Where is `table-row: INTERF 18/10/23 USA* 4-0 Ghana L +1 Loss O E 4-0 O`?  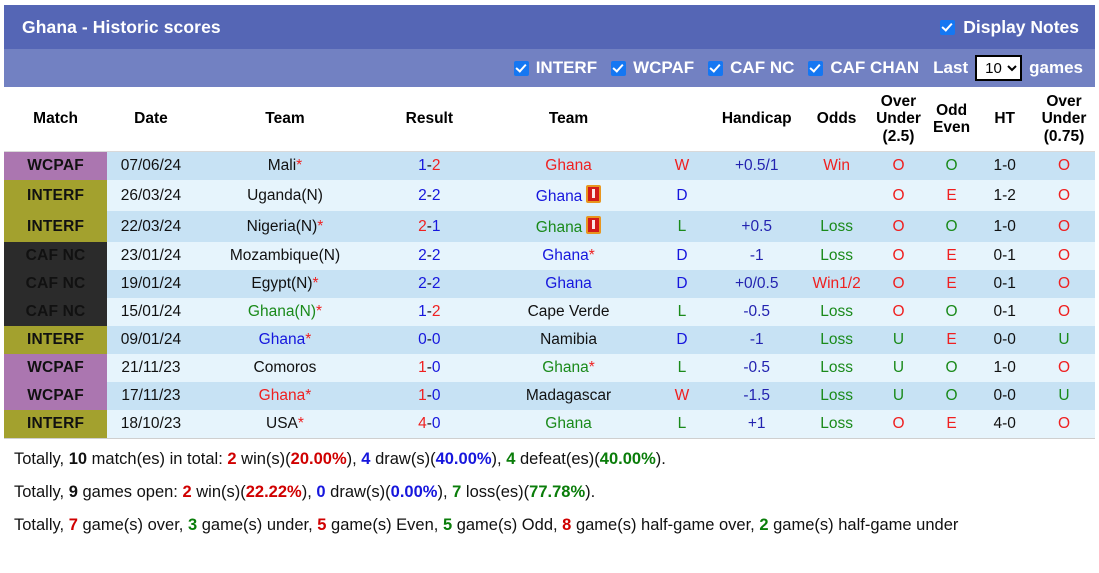
table-row: INTERF 18/10/23 USA* 4-0 Ghana L +1 Loss O E 4-0 O is located at coordinates (549, 424).